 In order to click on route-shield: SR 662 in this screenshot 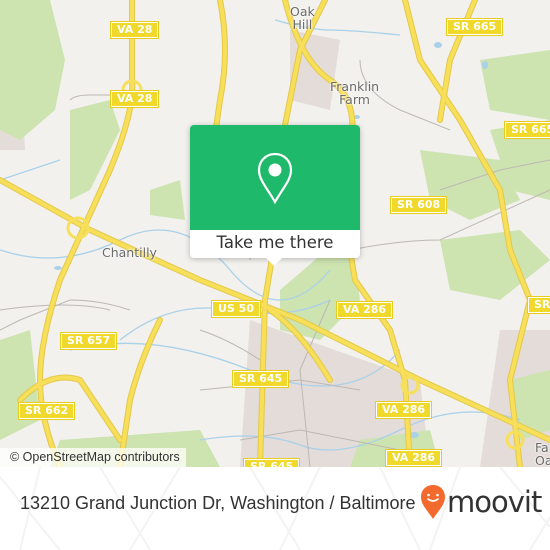, I will do `click(46, 411)`.